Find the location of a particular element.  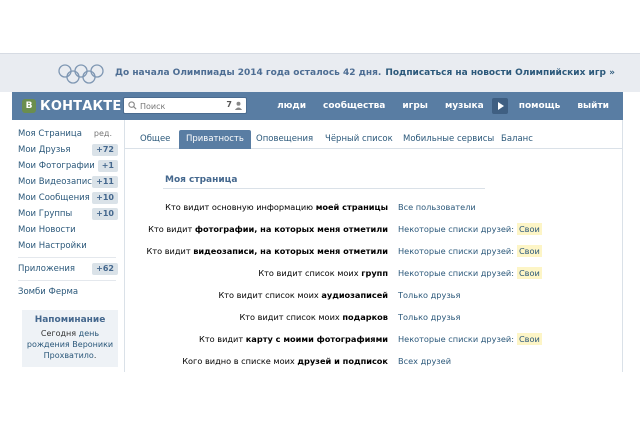

sidebar-item-label: Мои Фотографии is located at coordinates (56, 166).